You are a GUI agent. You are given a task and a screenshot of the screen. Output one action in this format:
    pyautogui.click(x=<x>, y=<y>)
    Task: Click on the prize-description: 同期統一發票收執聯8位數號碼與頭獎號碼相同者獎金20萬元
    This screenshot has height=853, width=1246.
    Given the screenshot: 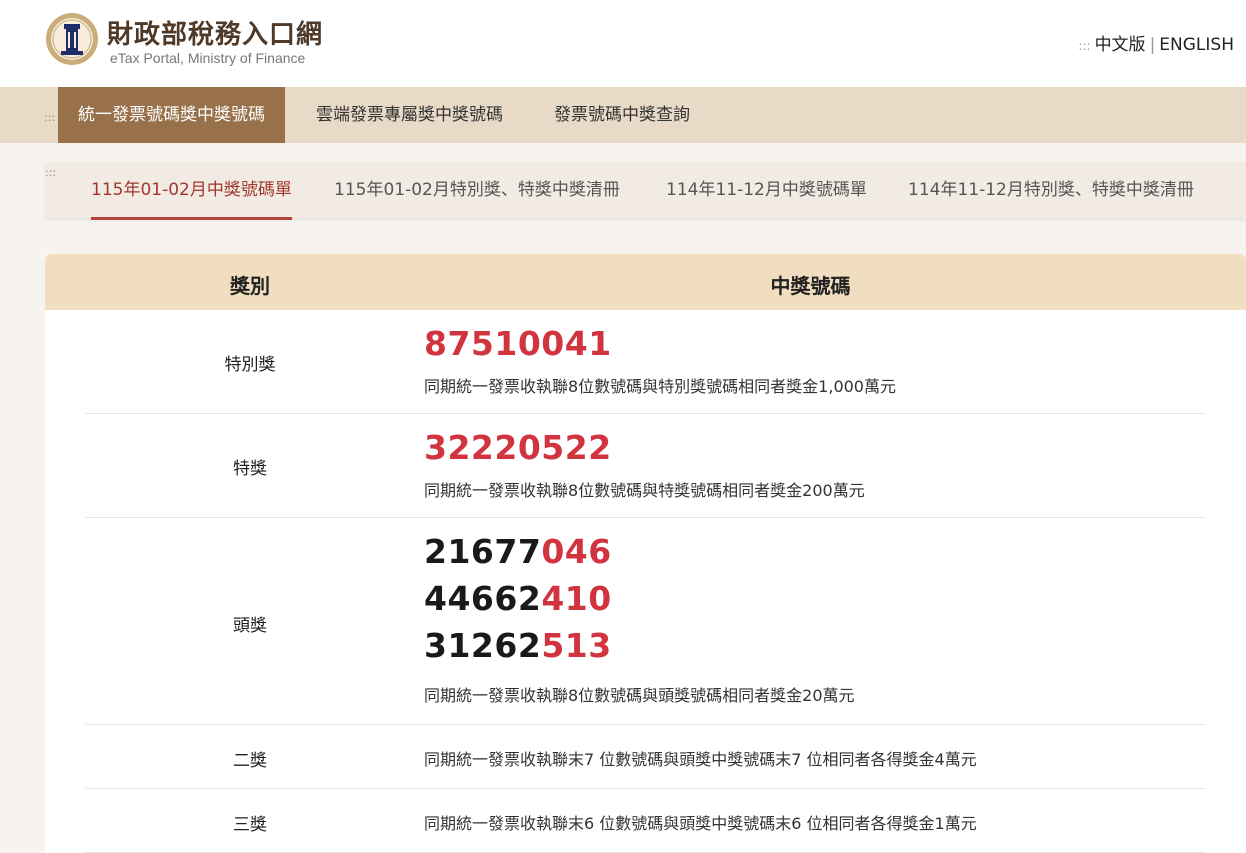 What is the action you would take?
    pyautogui.click(x=639, y=695)
    